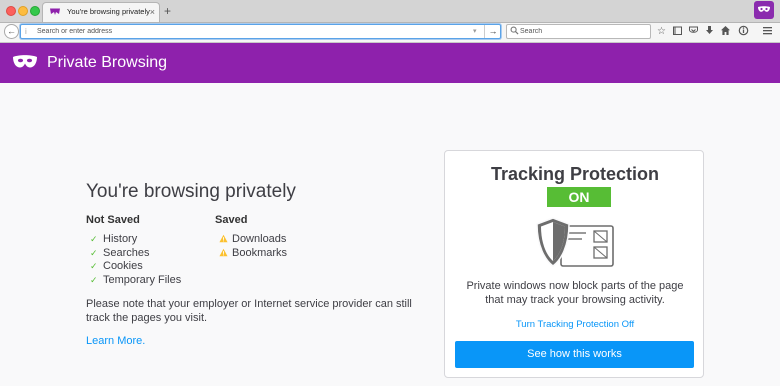 The image size is (780, 386). Describe the element at coordinates (574, 354) in the screenshot. I see `see-how-this-works-button: See how this works` at that location.